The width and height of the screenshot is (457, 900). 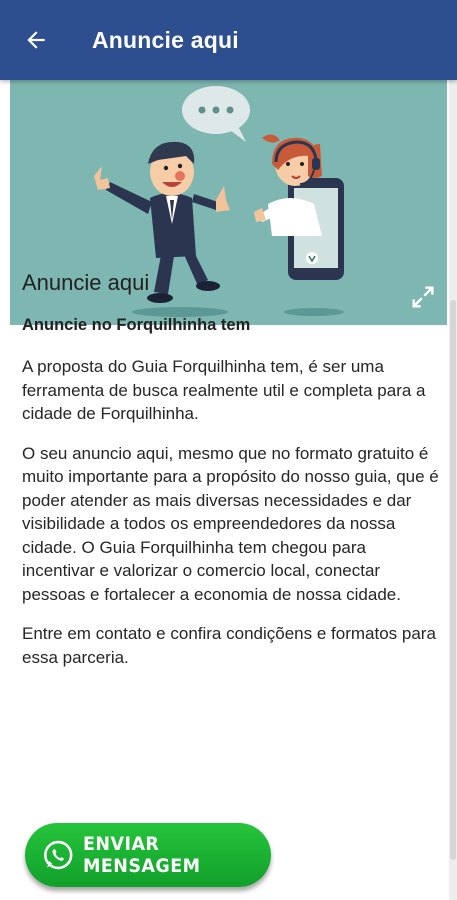 What do you see at coordinates (165, 39) in the screenshot?
I see `page-title: Anuncie aqui` at bounding box center [165, 39].